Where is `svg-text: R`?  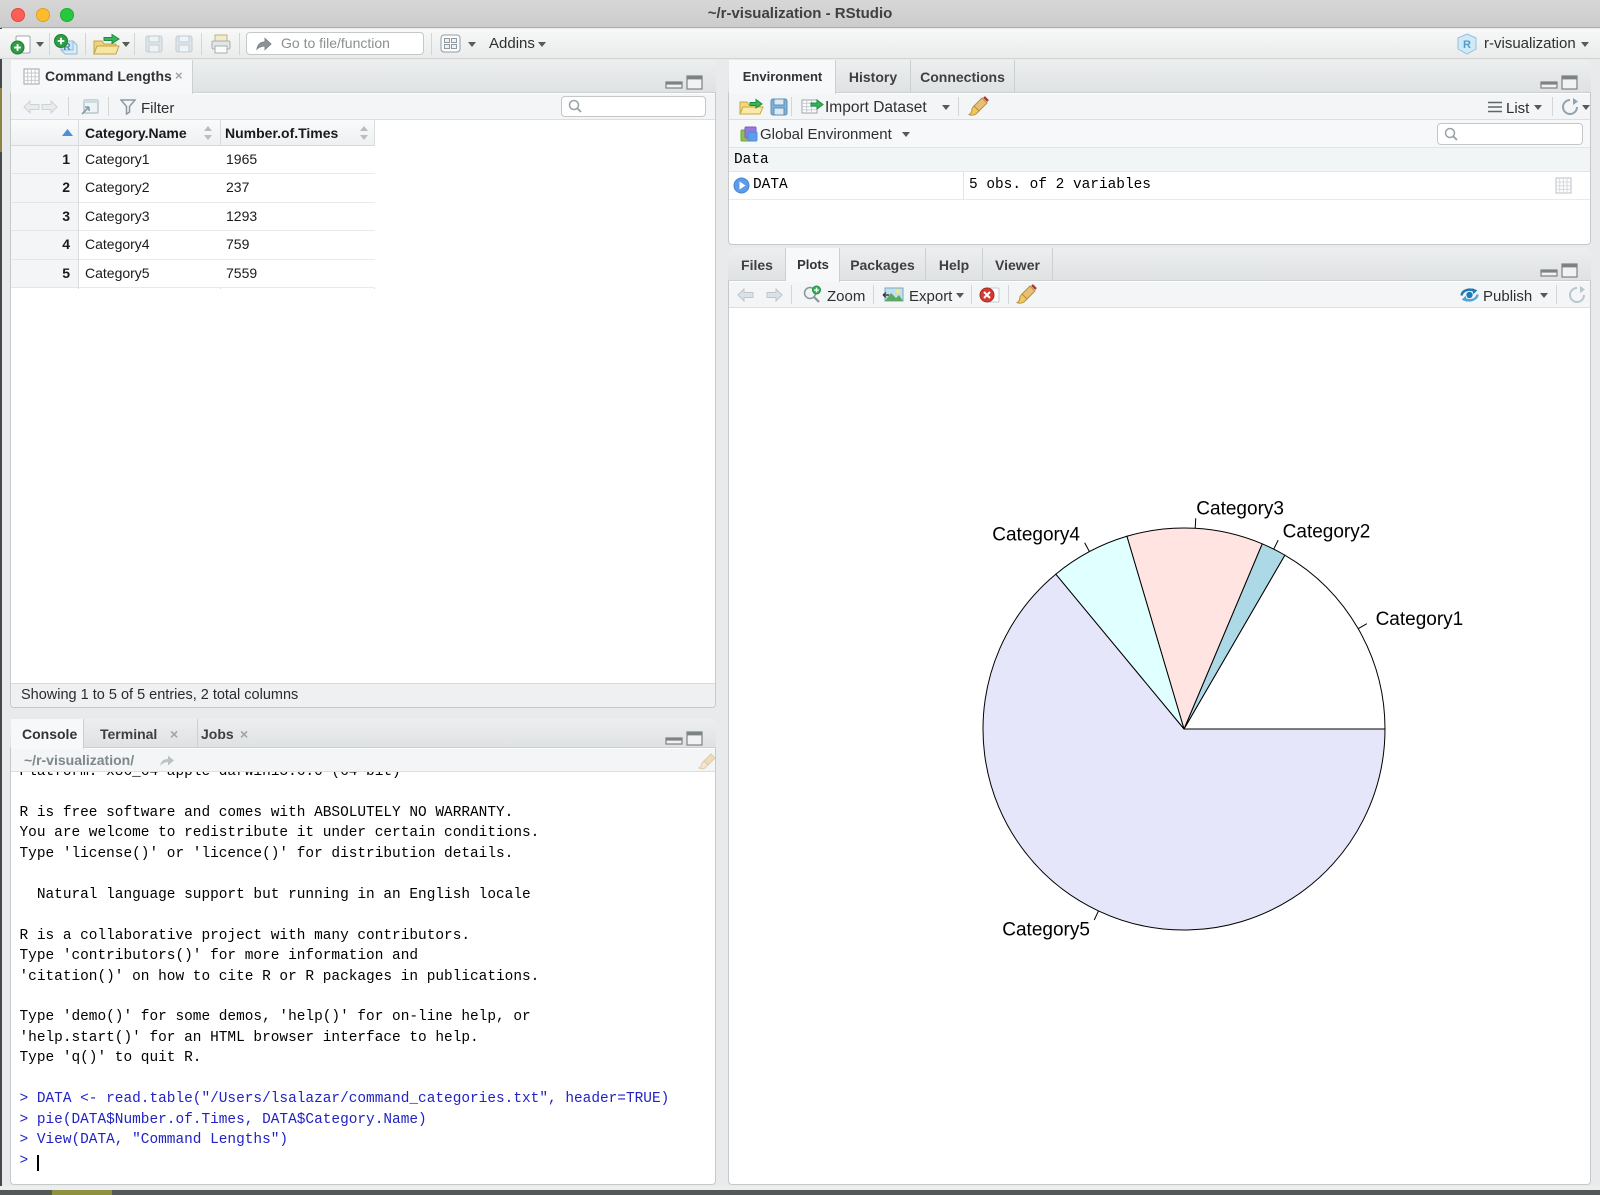
svg-text: R is located at coordinates (1467, 45).